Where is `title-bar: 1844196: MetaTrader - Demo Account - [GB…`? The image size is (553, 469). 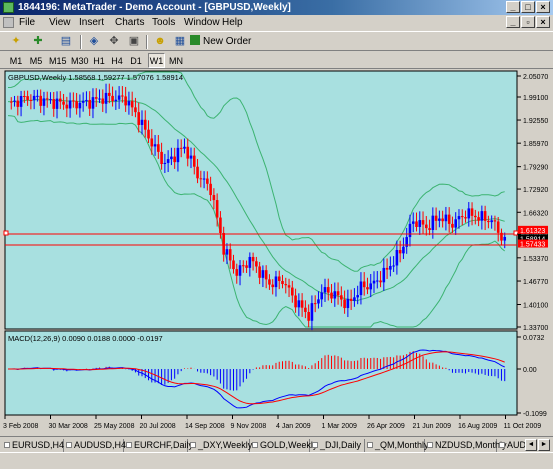
title-bar: 1844196: MetaTrader - Demo Account - [GB… is located at coordinates (276, 7).